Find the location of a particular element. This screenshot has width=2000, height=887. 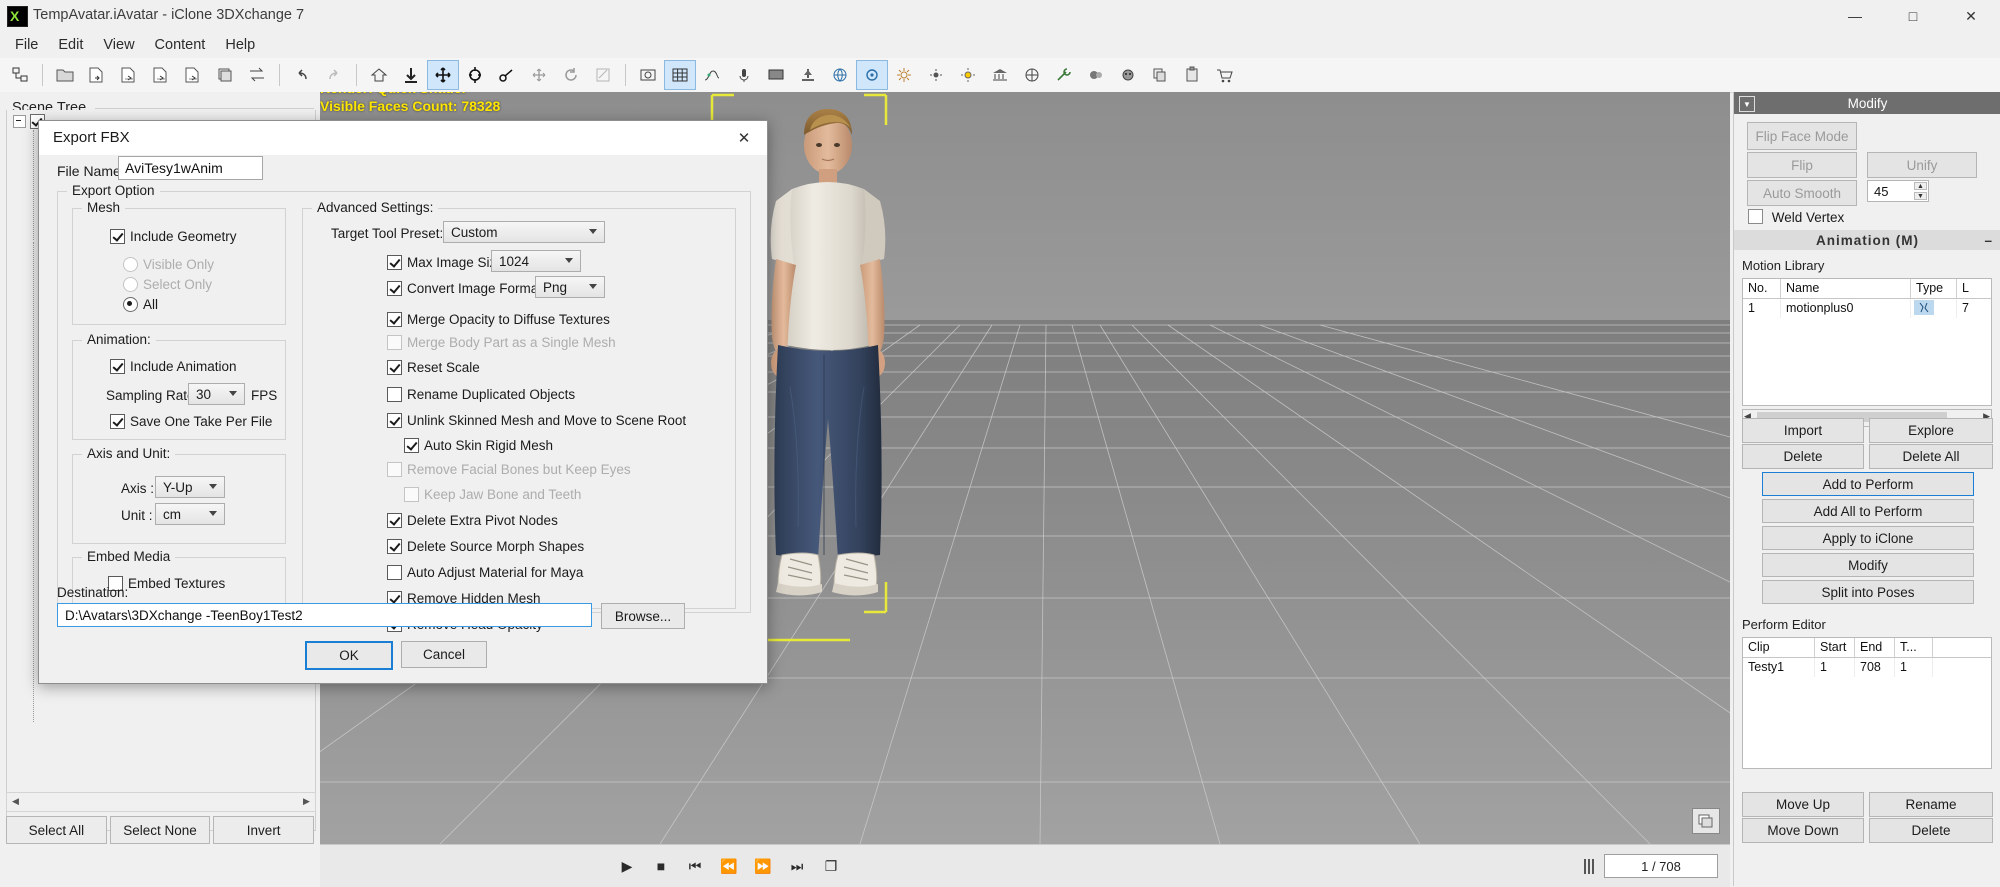

perform-editor-table: Clip Start End T... Testy1 1 708 1 is located at coordinates (1867, 703).